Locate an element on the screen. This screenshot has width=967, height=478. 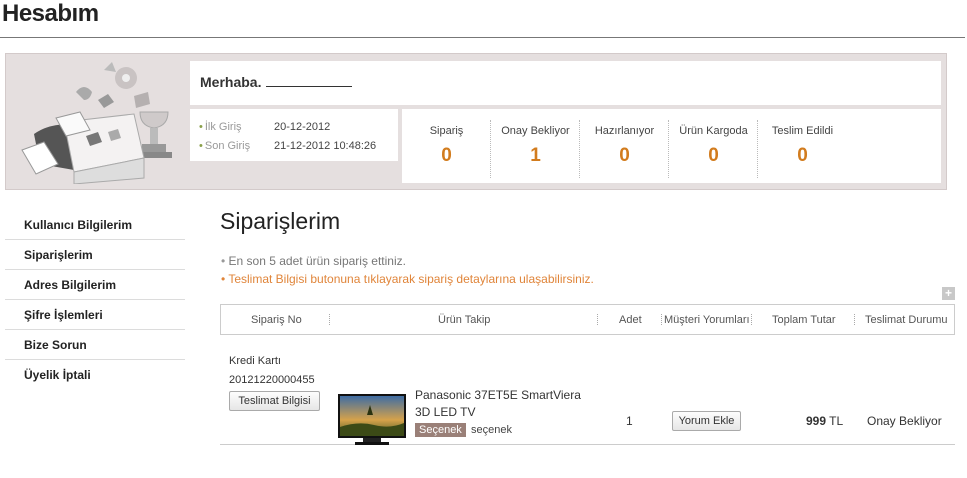
product-thumbnail is located at coordinates (372, 420).